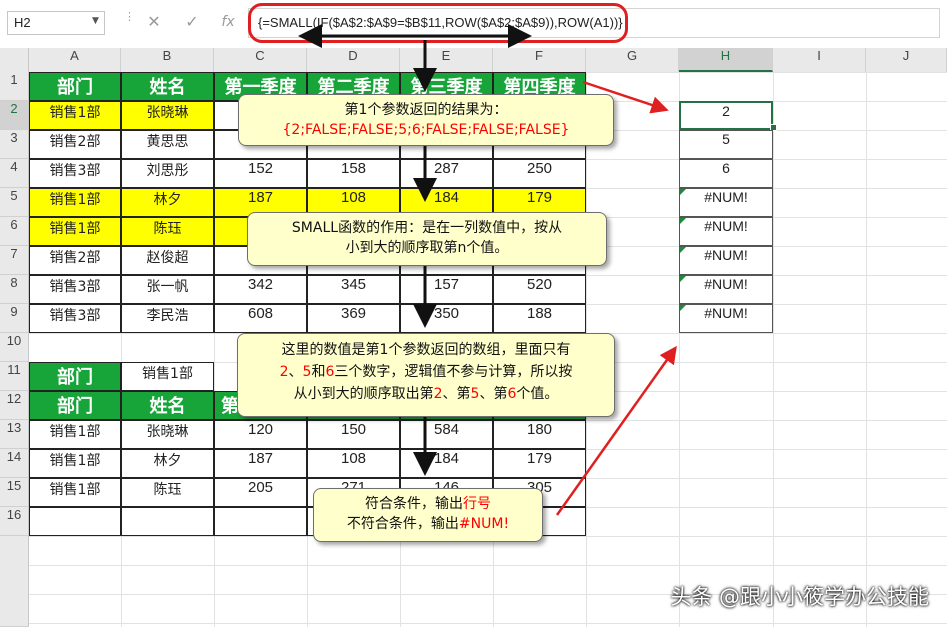  What do you see at coordinates (427, 248) in the screenshot?
I see `callout-text: 小到大的顺序取第n个值。` at bounding box center [427, 248].